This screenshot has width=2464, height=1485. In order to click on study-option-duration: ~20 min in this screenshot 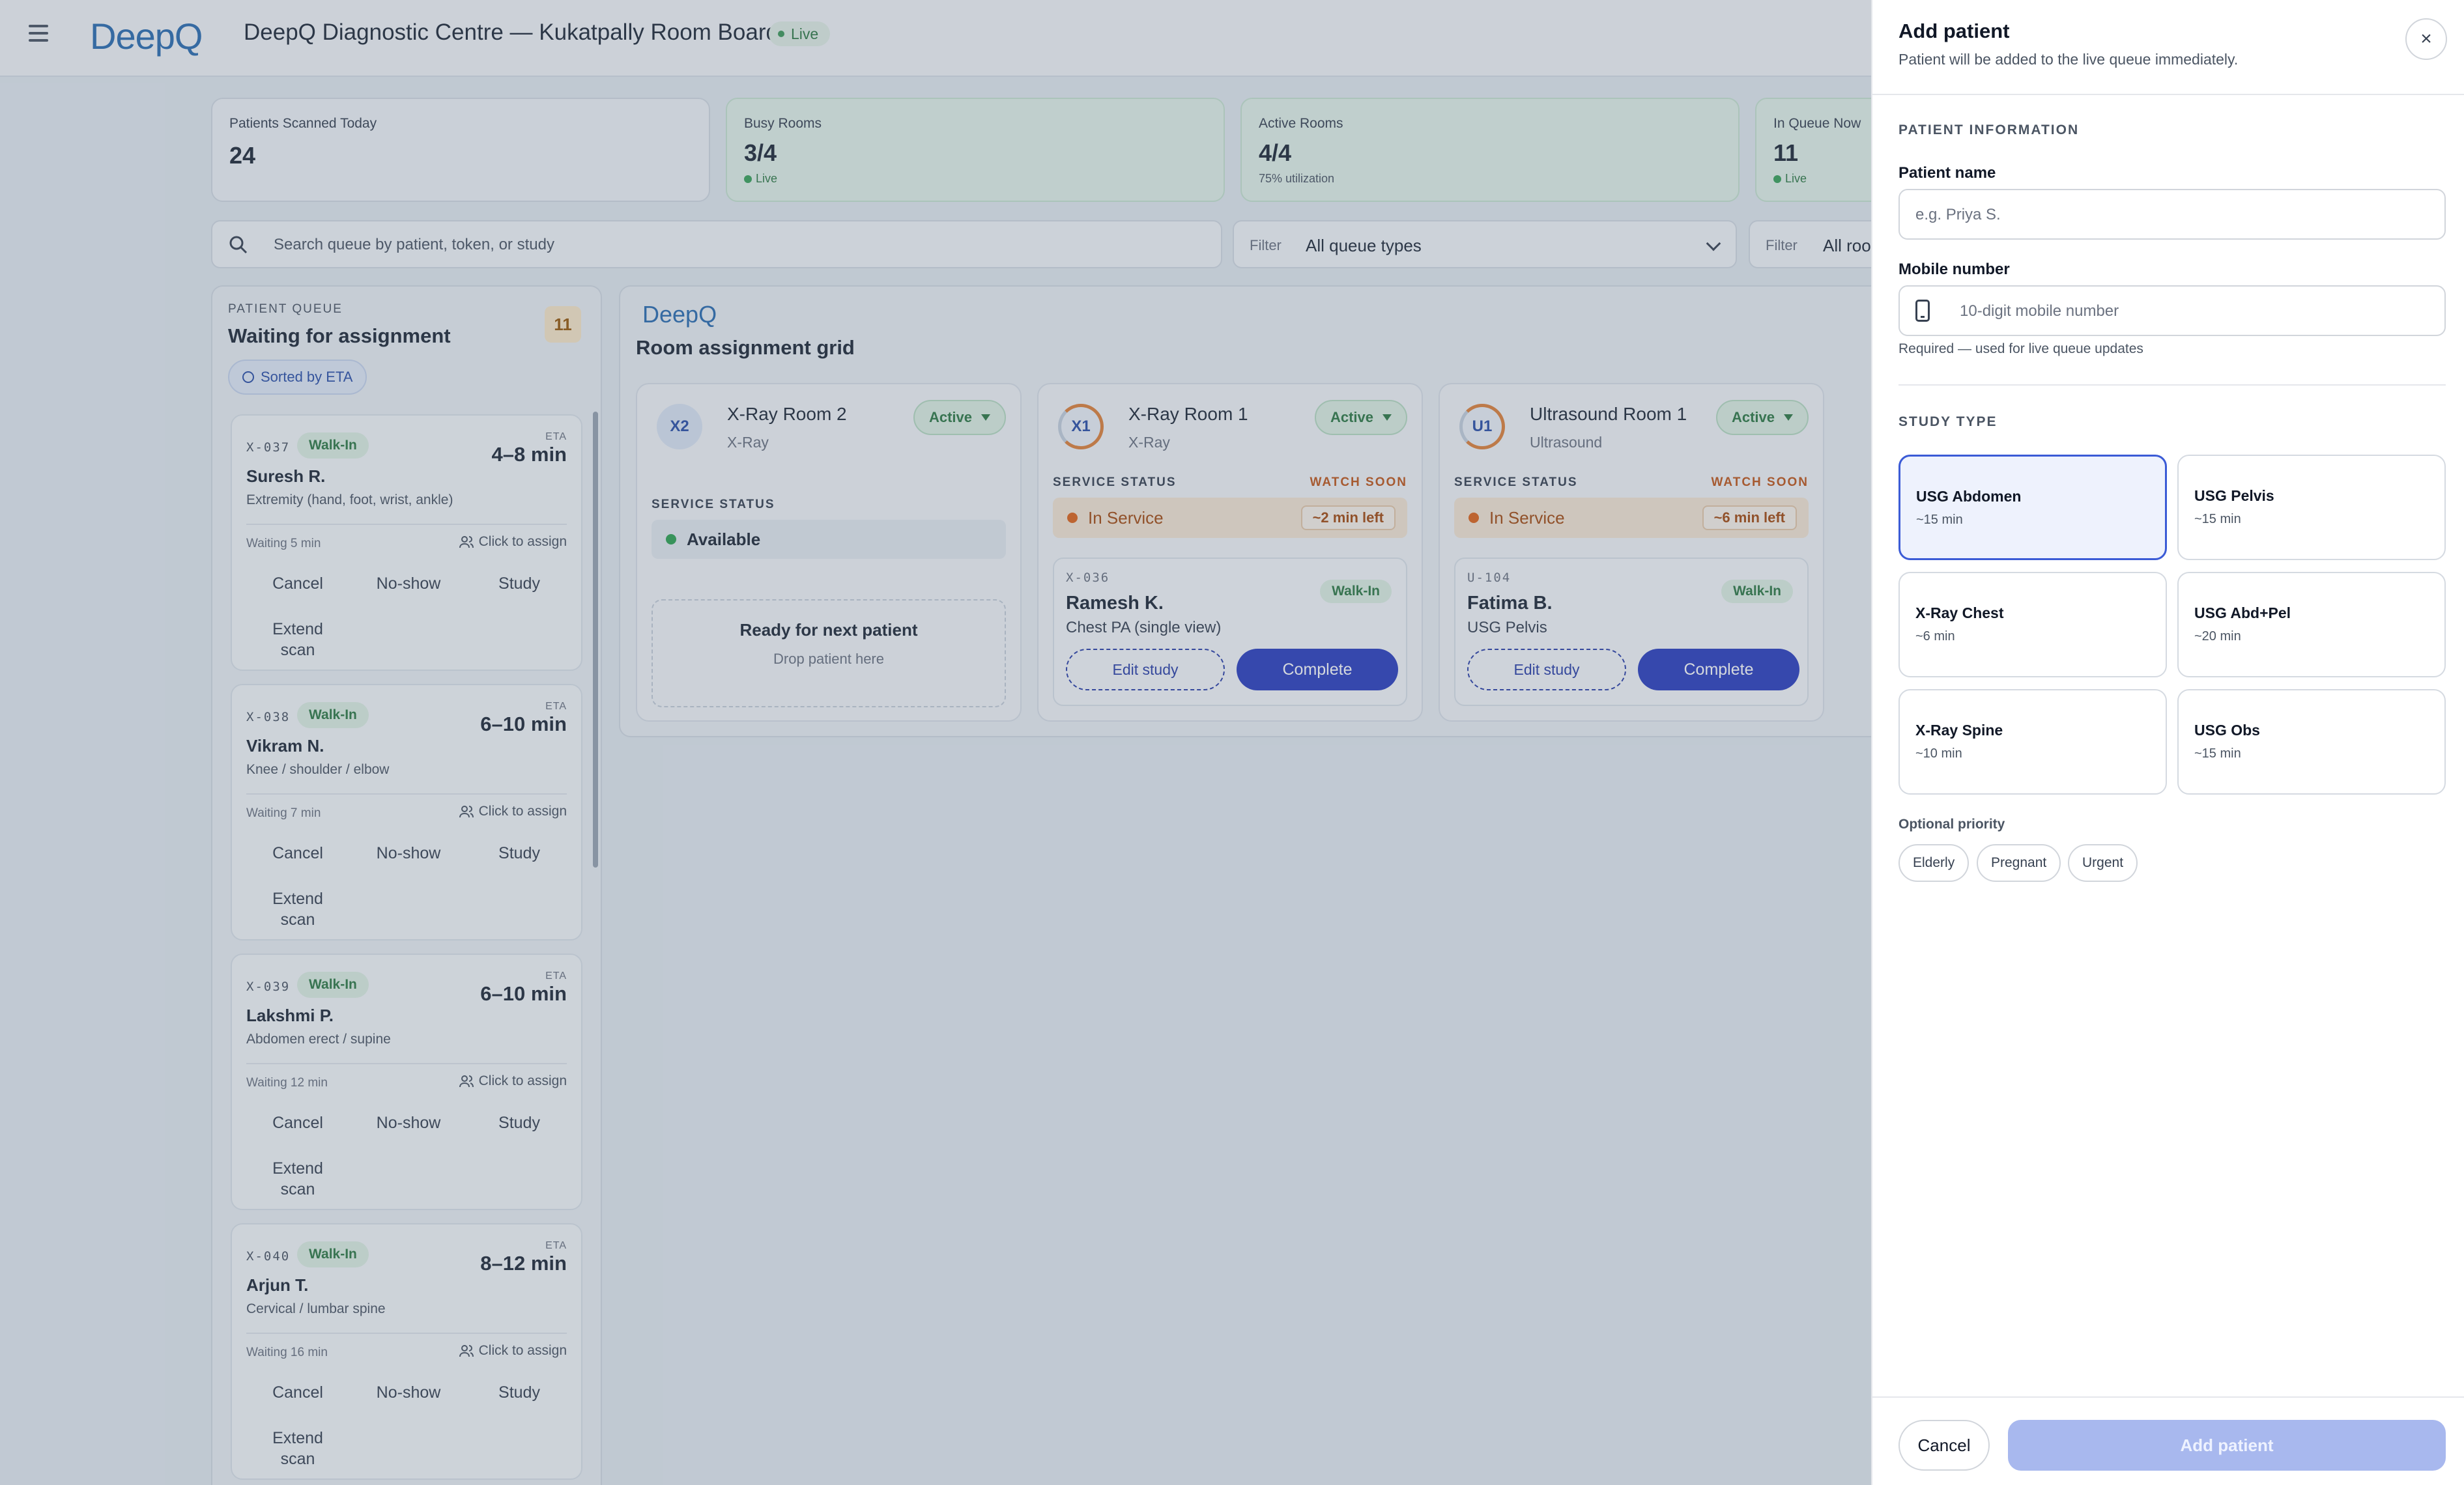, I will do `click(2217, 636)`.